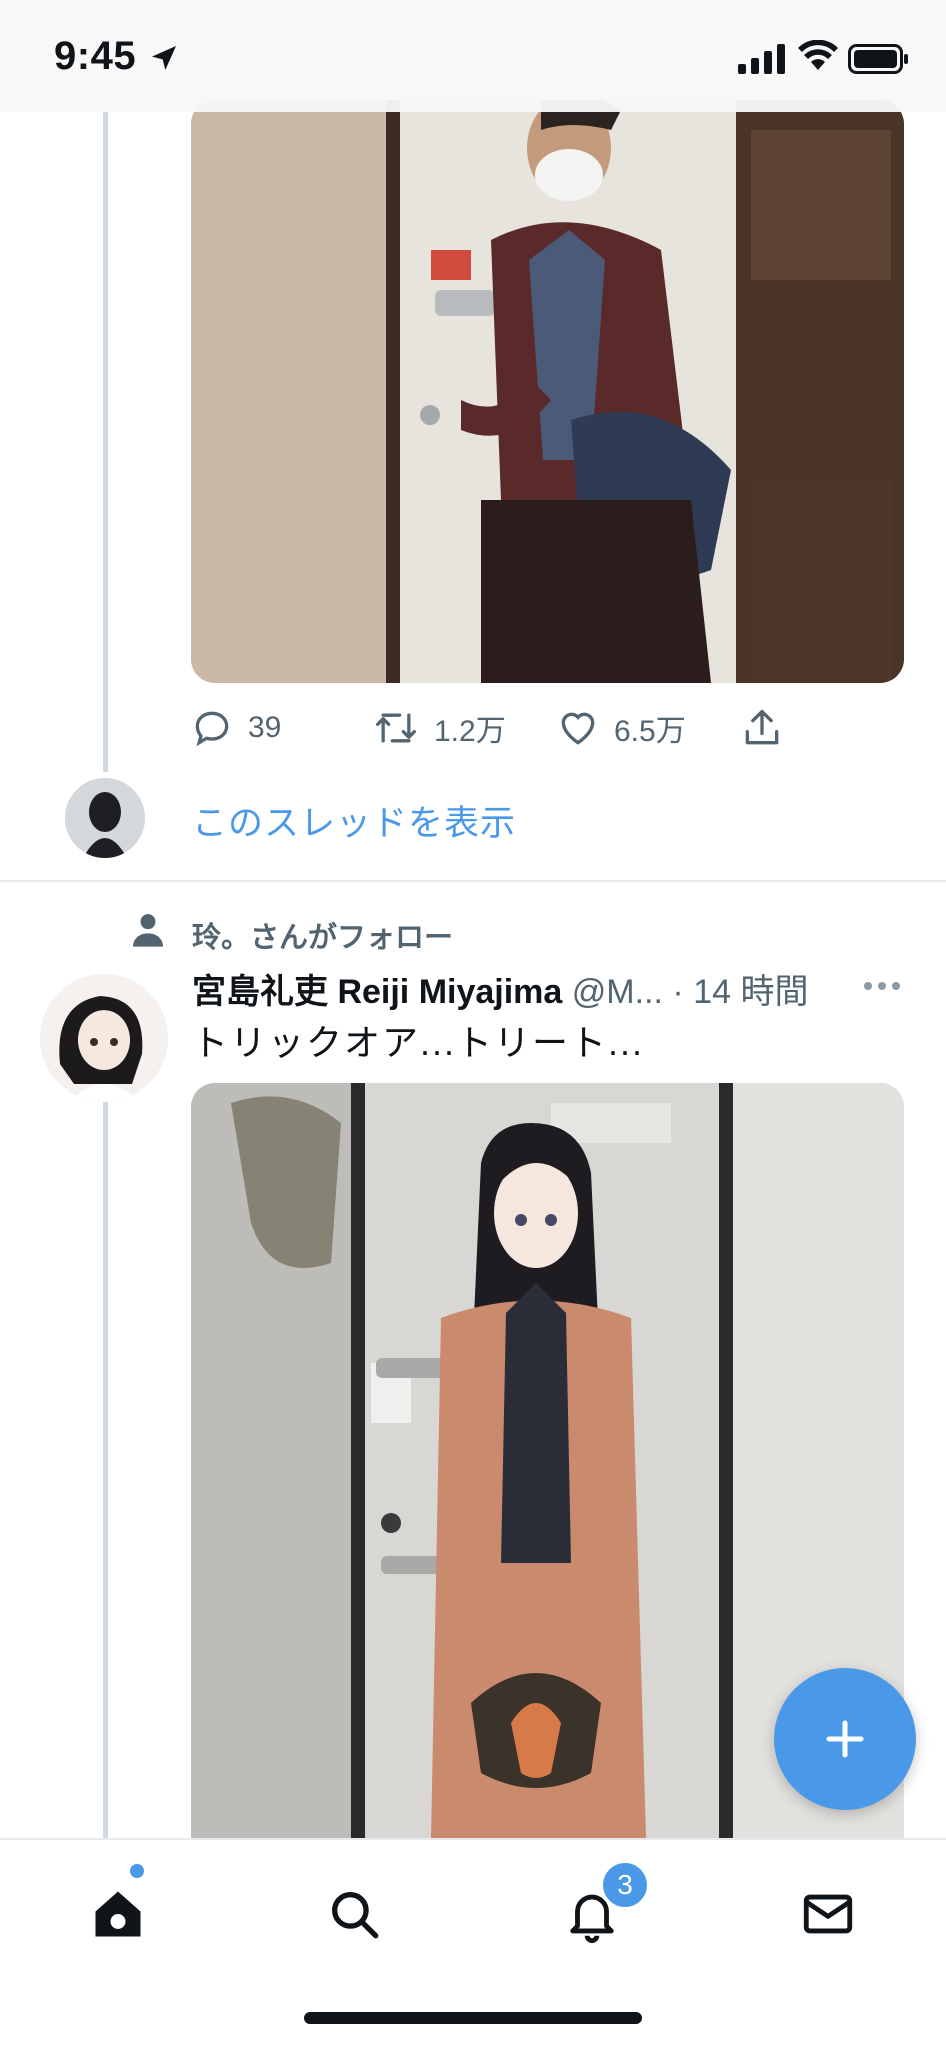  I want to click on divider, so click(473, 881).